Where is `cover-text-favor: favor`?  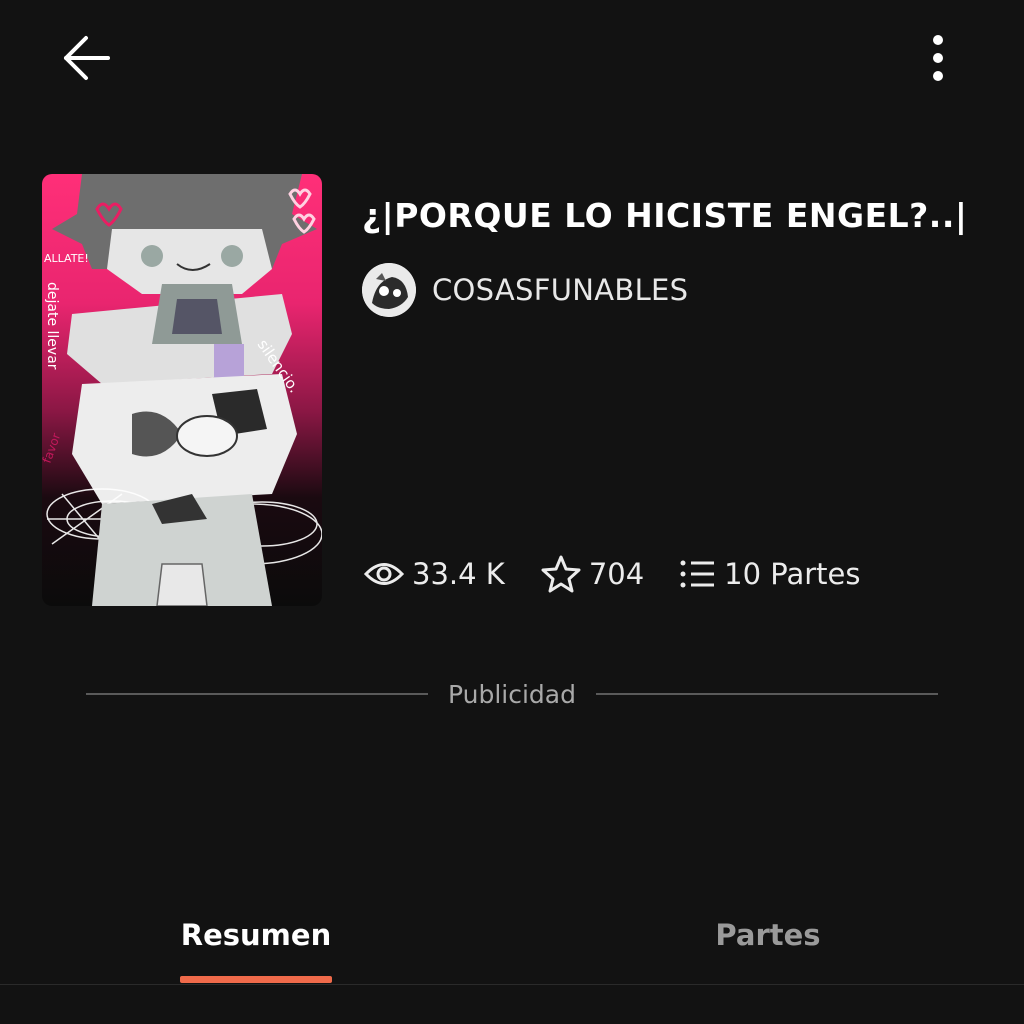 cover-text-favor: favor is located at coordinates (52, 448).